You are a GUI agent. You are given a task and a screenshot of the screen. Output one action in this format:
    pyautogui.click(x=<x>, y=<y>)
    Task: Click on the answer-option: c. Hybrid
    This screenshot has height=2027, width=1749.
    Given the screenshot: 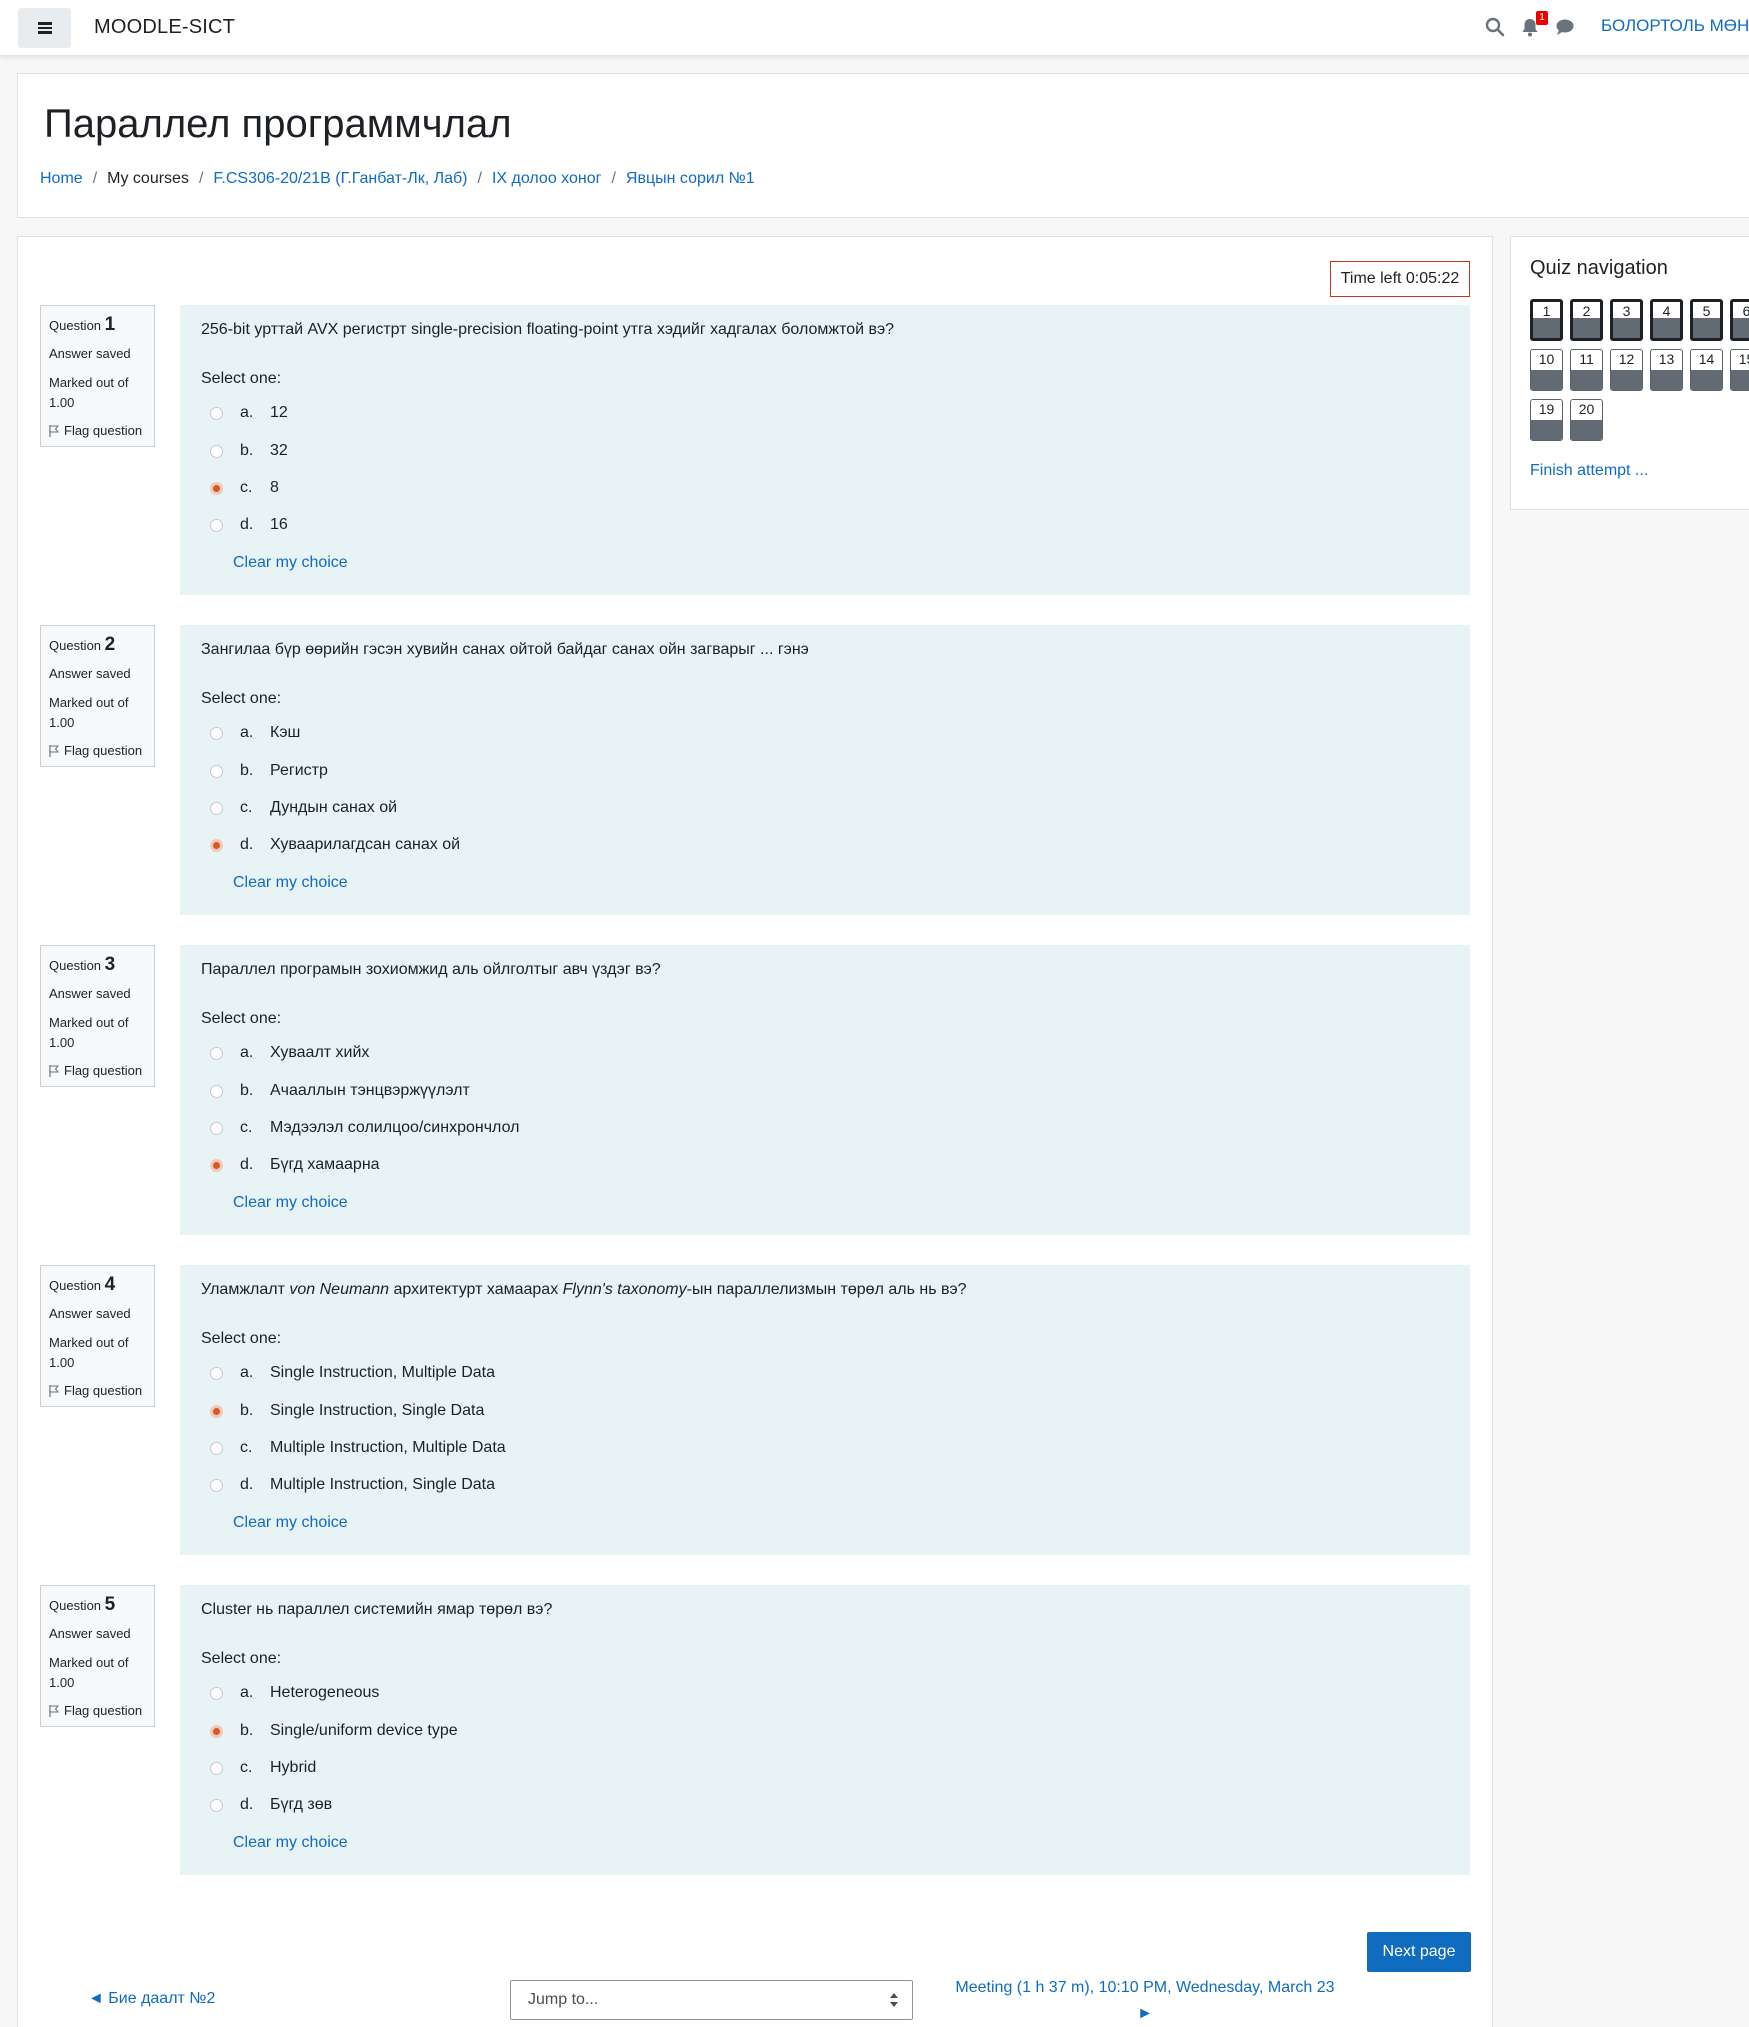 What is the action you would take?
    pyautogui.click(x=263, y=1768)
    